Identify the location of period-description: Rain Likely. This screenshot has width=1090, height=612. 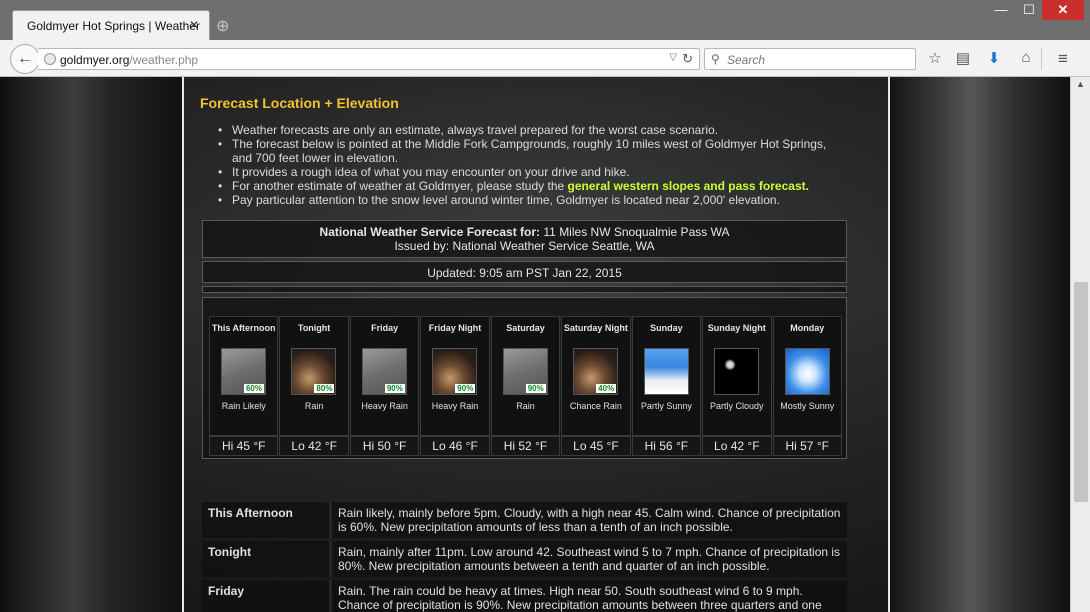
(243, 406).